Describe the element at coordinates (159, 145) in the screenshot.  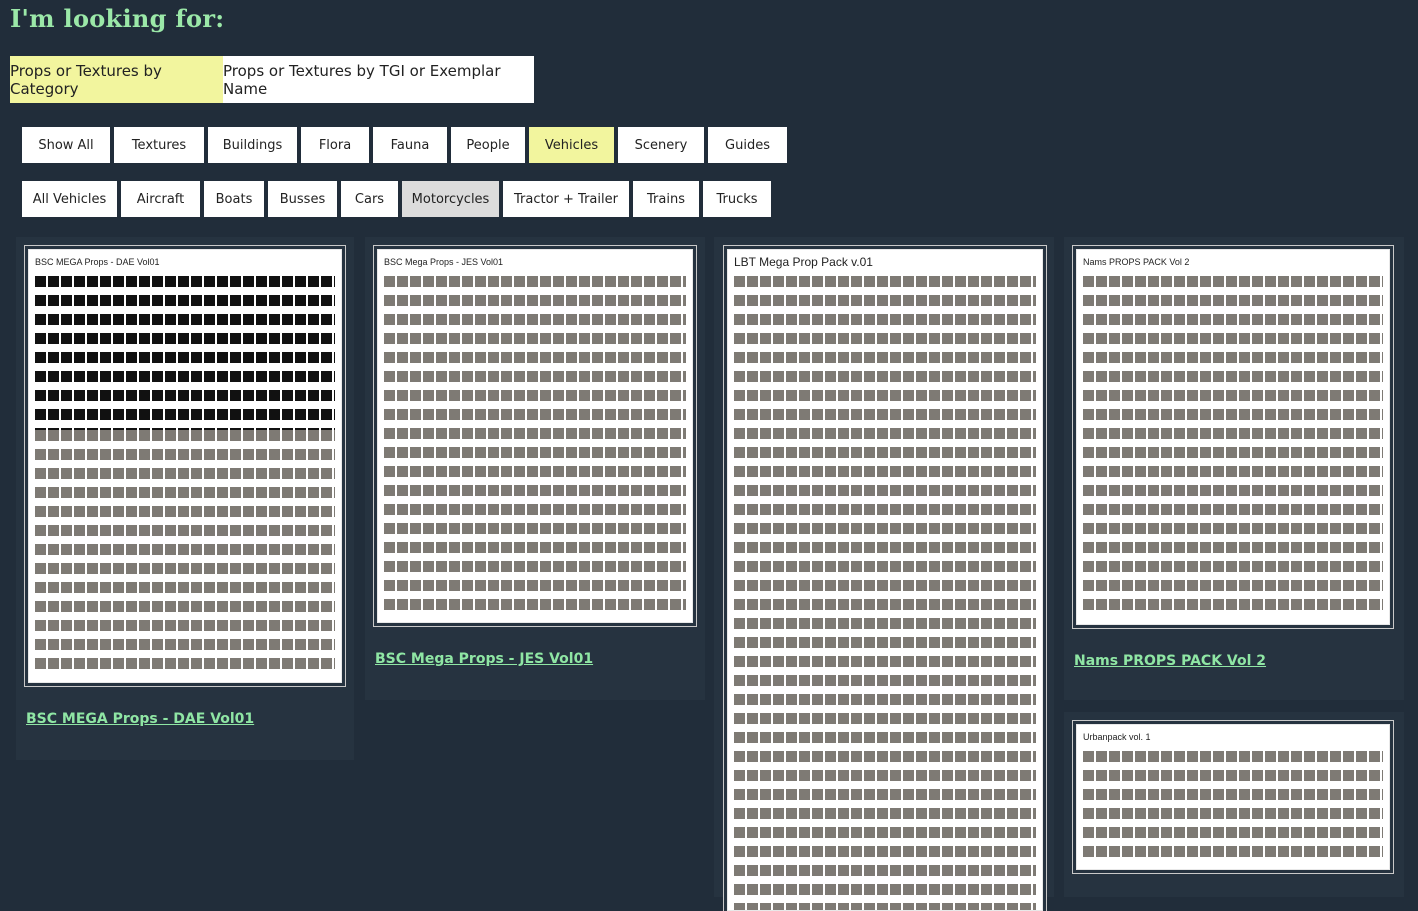
I see `category-textures-button: Textures` at that location.